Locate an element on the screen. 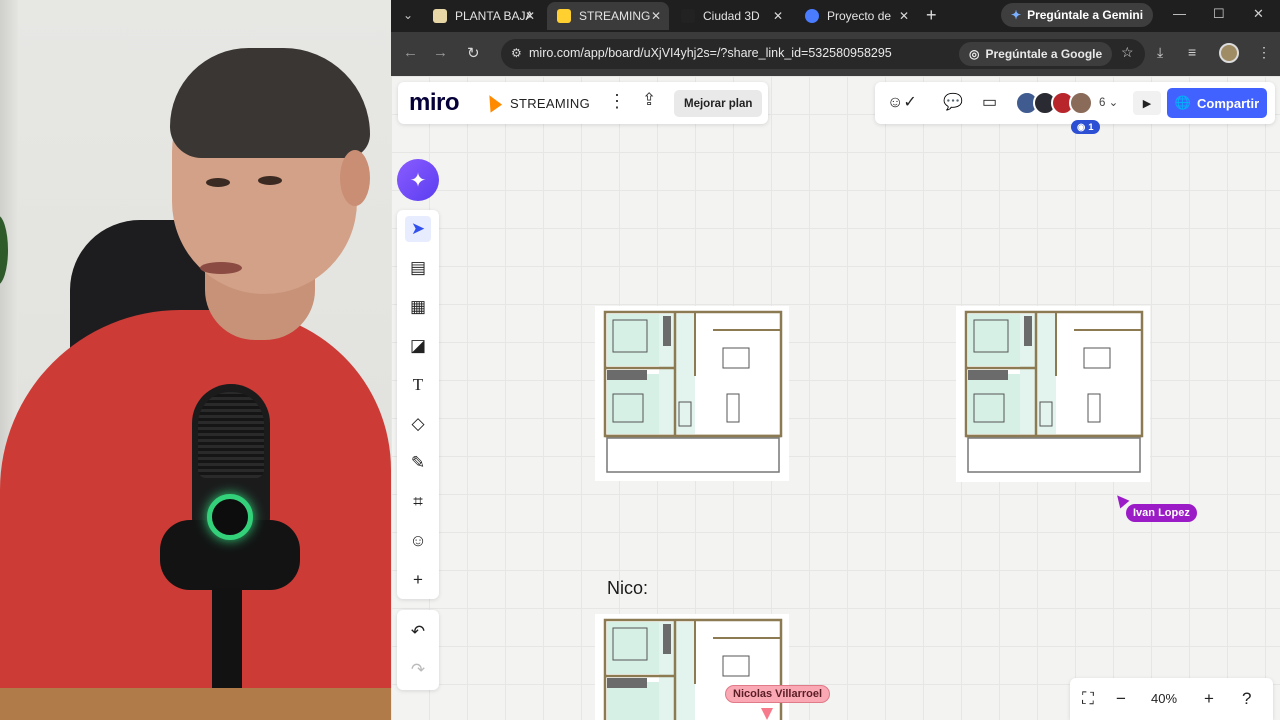  zoom-controls: ⛶ − 40% + ? is located at coordinates (1171, 699).